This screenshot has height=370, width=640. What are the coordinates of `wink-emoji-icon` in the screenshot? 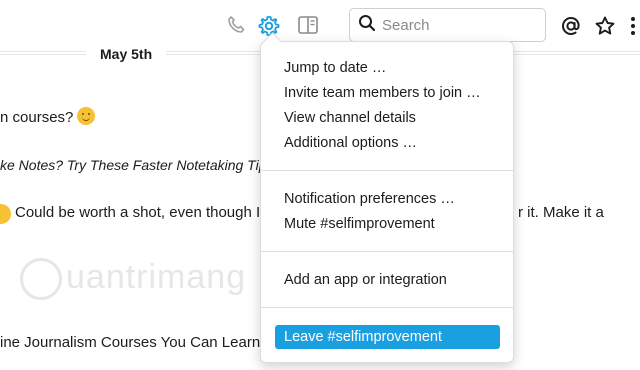 It's located at (86, 116).